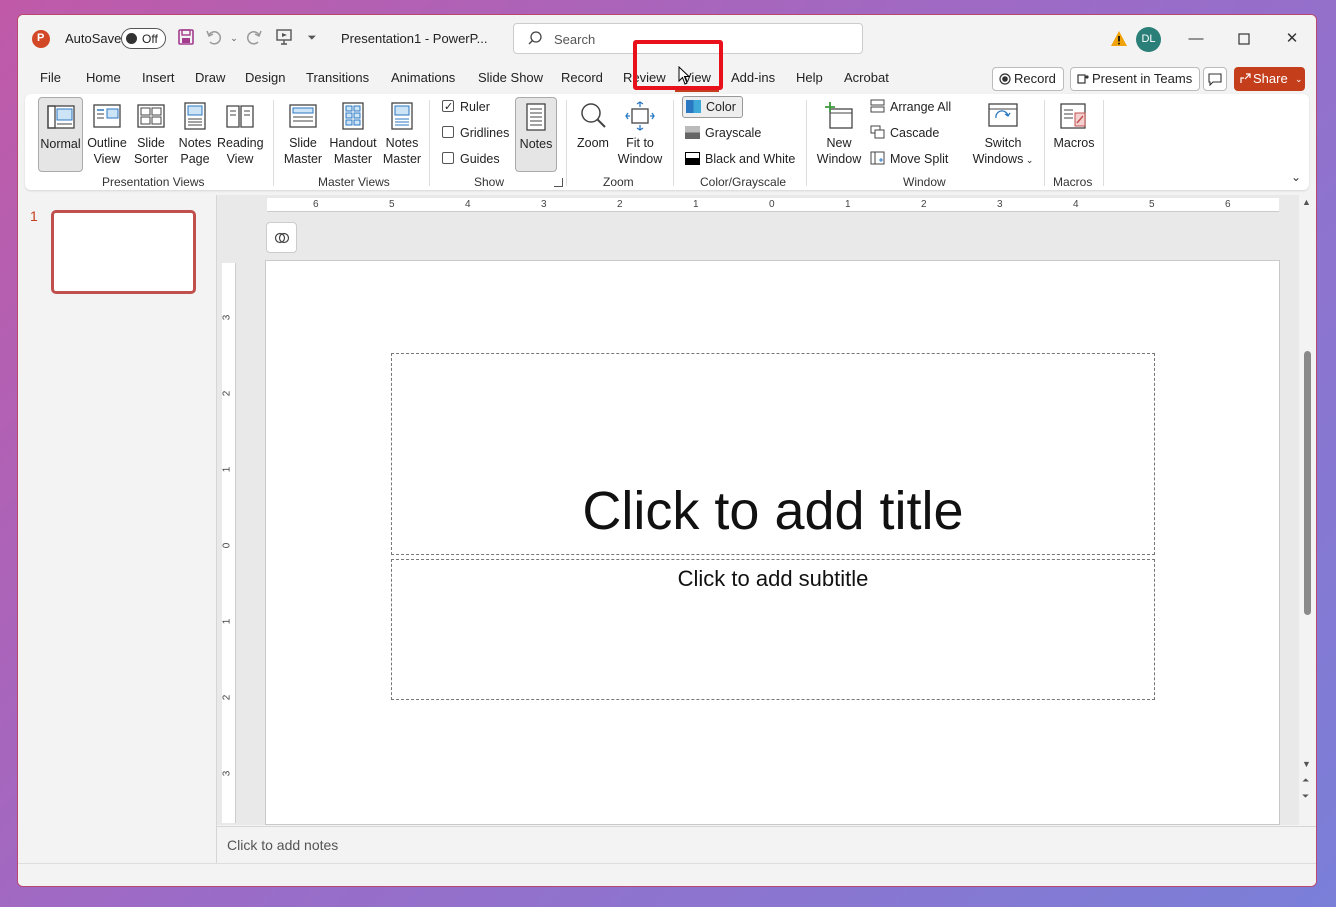  I want to click on cascade-button: Cascade, so click(904, 133).